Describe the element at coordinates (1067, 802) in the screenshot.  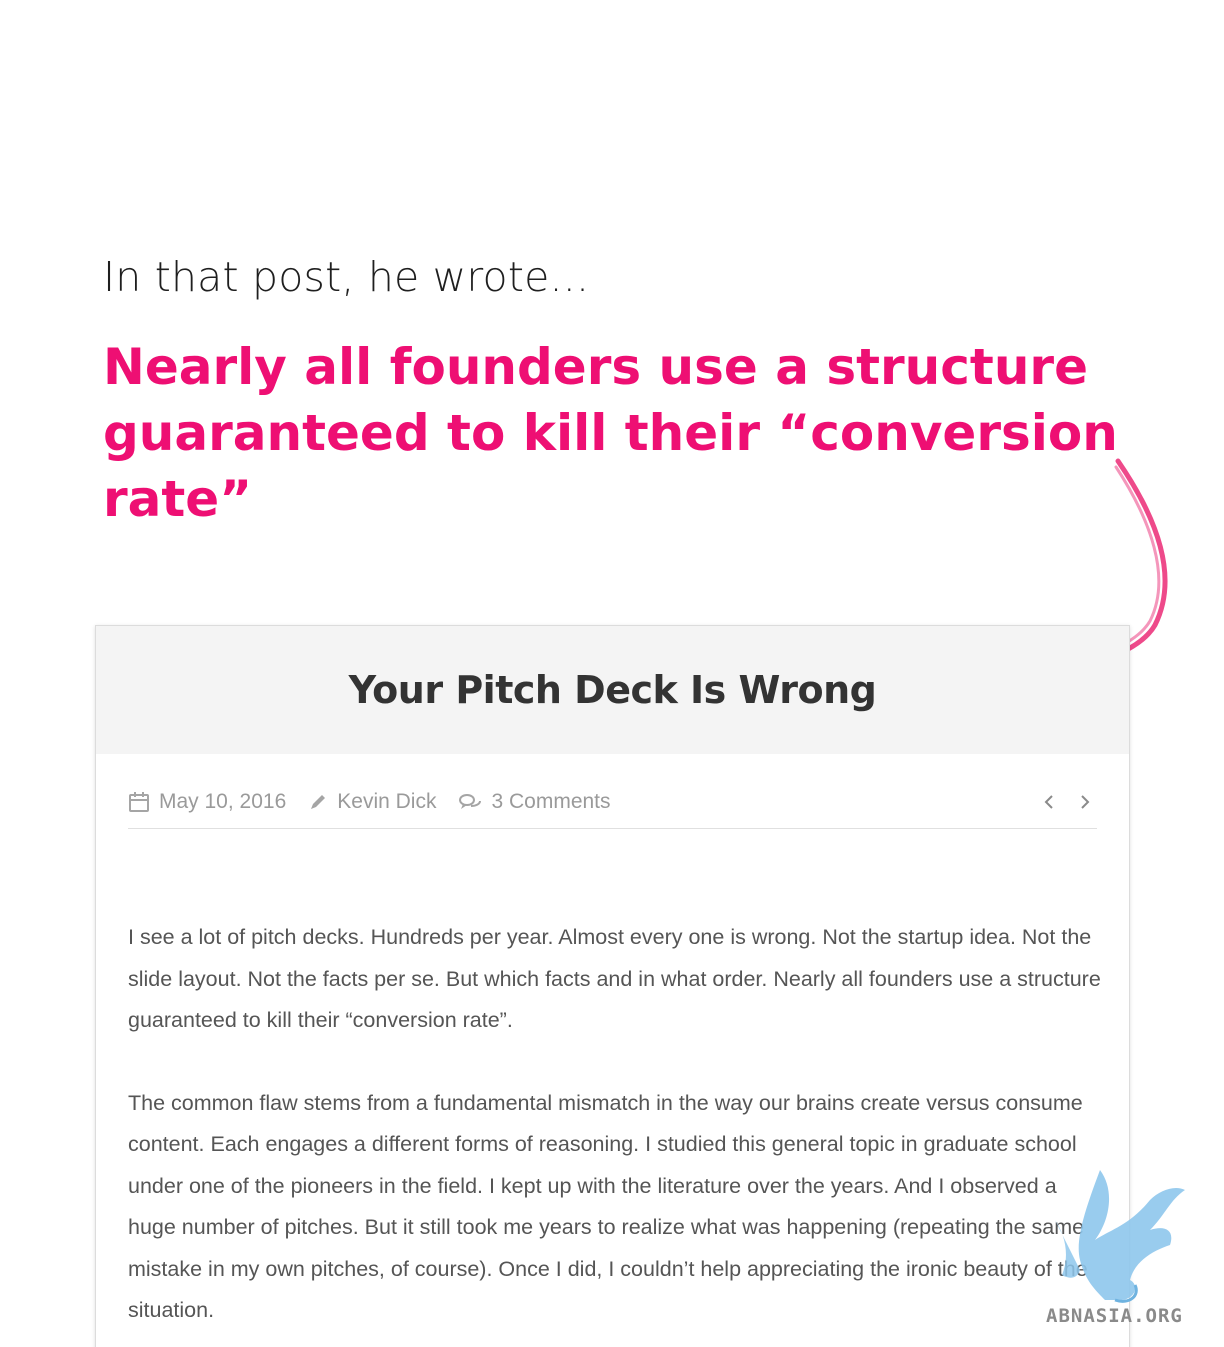
I see `post-navigation` at that location.